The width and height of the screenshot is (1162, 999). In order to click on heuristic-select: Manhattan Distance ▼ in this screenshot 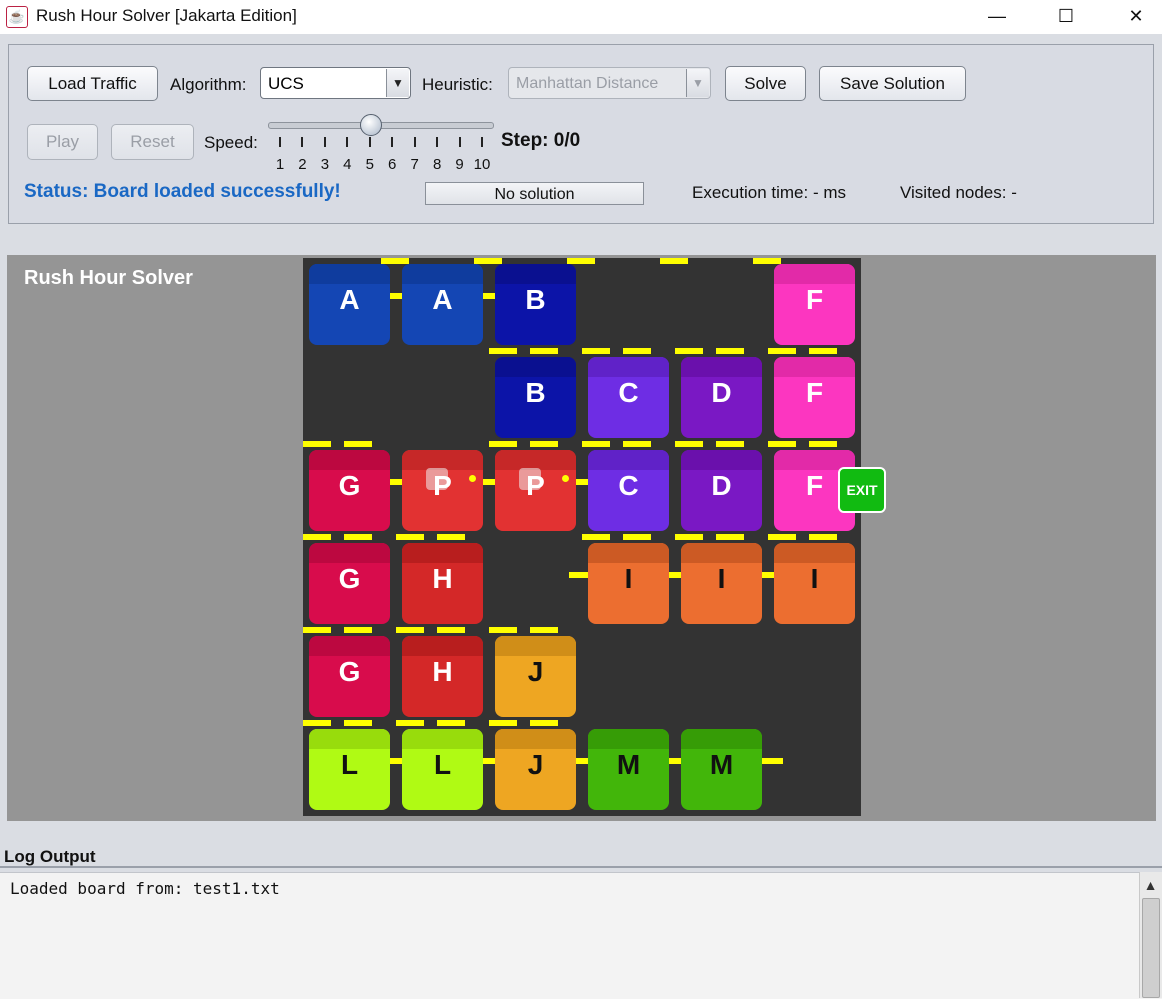, I will do `click(609, 83)`.